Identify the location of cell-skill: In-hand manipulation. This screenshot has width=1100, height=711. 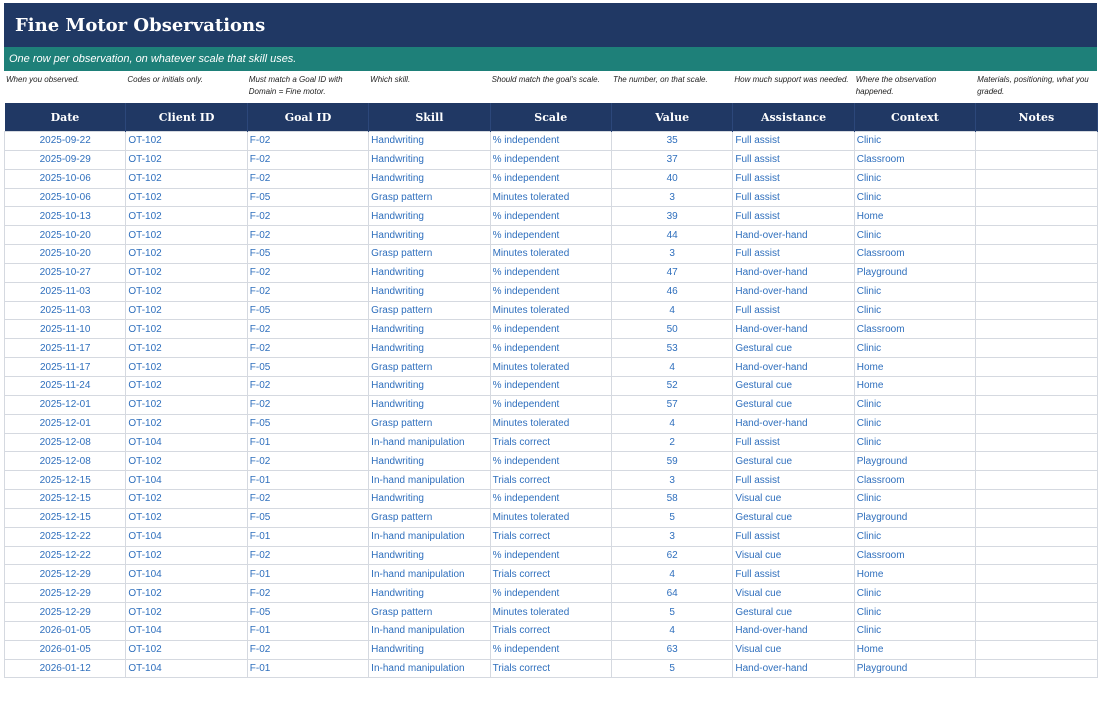
(429, 536).